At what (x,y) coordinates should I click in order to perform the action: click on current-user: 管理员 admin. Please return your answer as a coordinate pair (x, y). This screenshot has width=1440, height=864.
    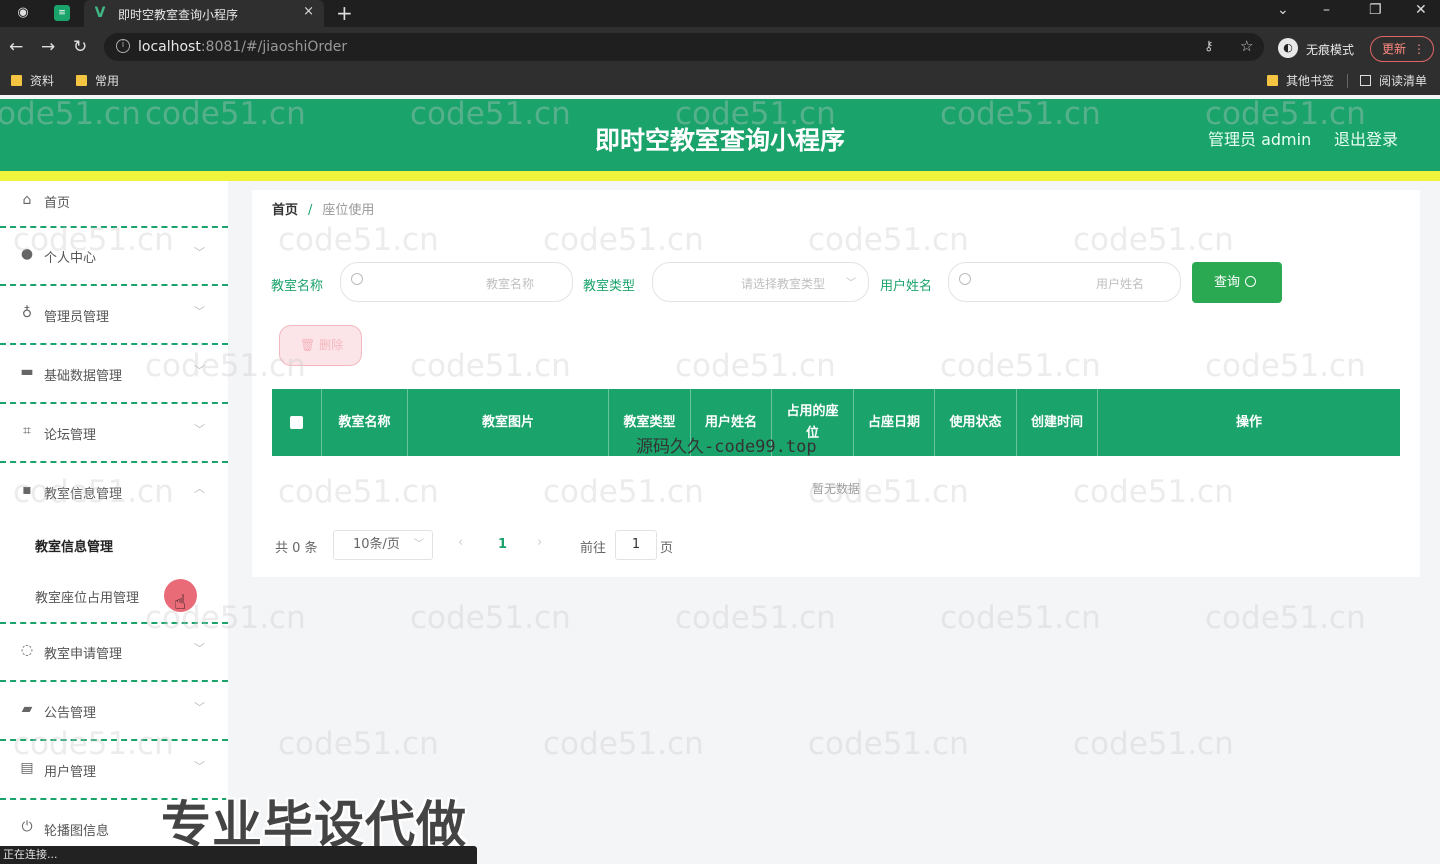
    Looking at the image, I should click on (1260, 139).